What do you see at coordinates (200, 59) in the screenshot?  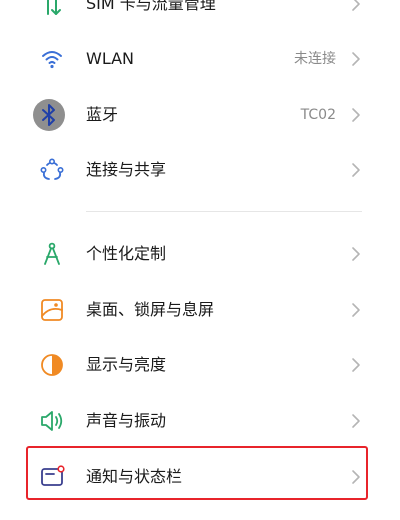 I see `settings-item-wlan: WLAN 未连接` at bounding box center [200, 59].